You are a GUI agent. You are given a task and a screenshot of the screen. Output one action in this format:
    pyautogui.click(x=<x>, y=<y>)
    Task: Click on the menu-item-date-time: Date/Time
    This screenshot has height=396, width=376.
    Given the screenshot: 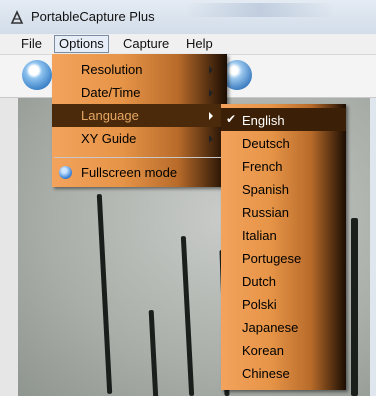 What is the action you would take?
    pyautogui.click(x=139, y=92)
    